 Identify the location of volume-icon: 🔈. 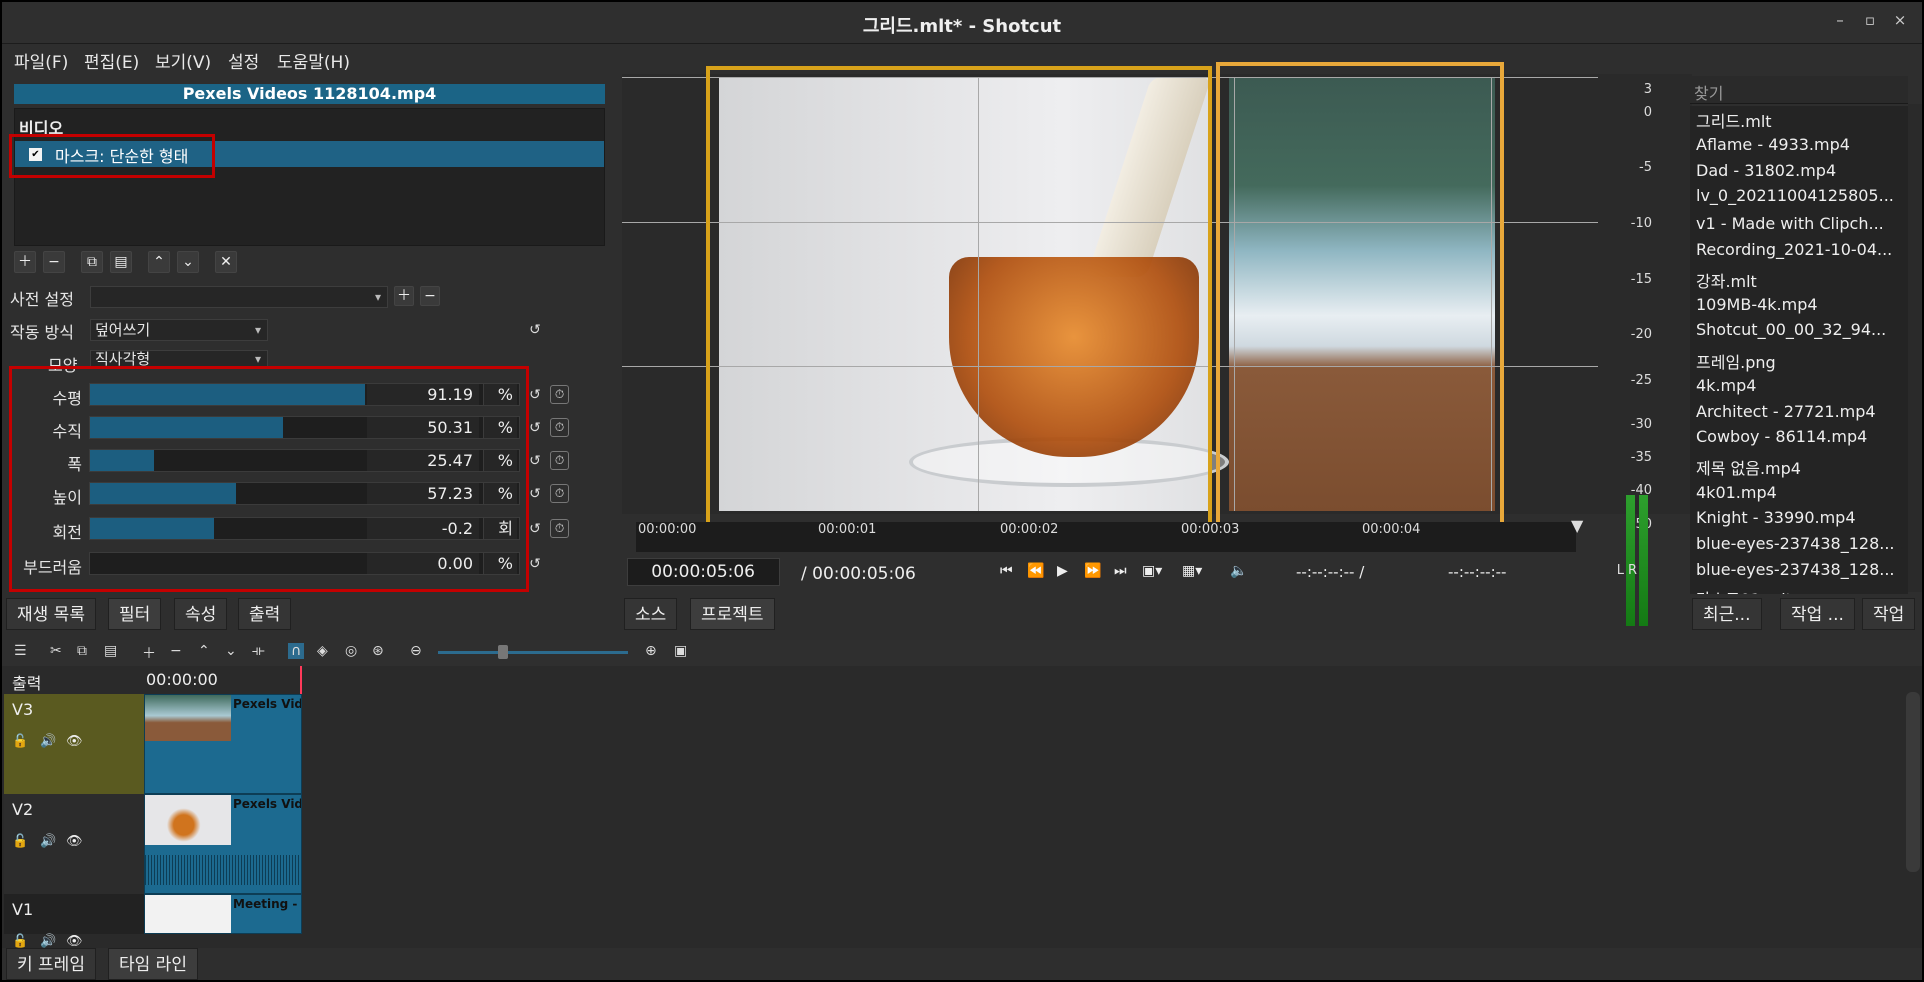
(1238, 571).